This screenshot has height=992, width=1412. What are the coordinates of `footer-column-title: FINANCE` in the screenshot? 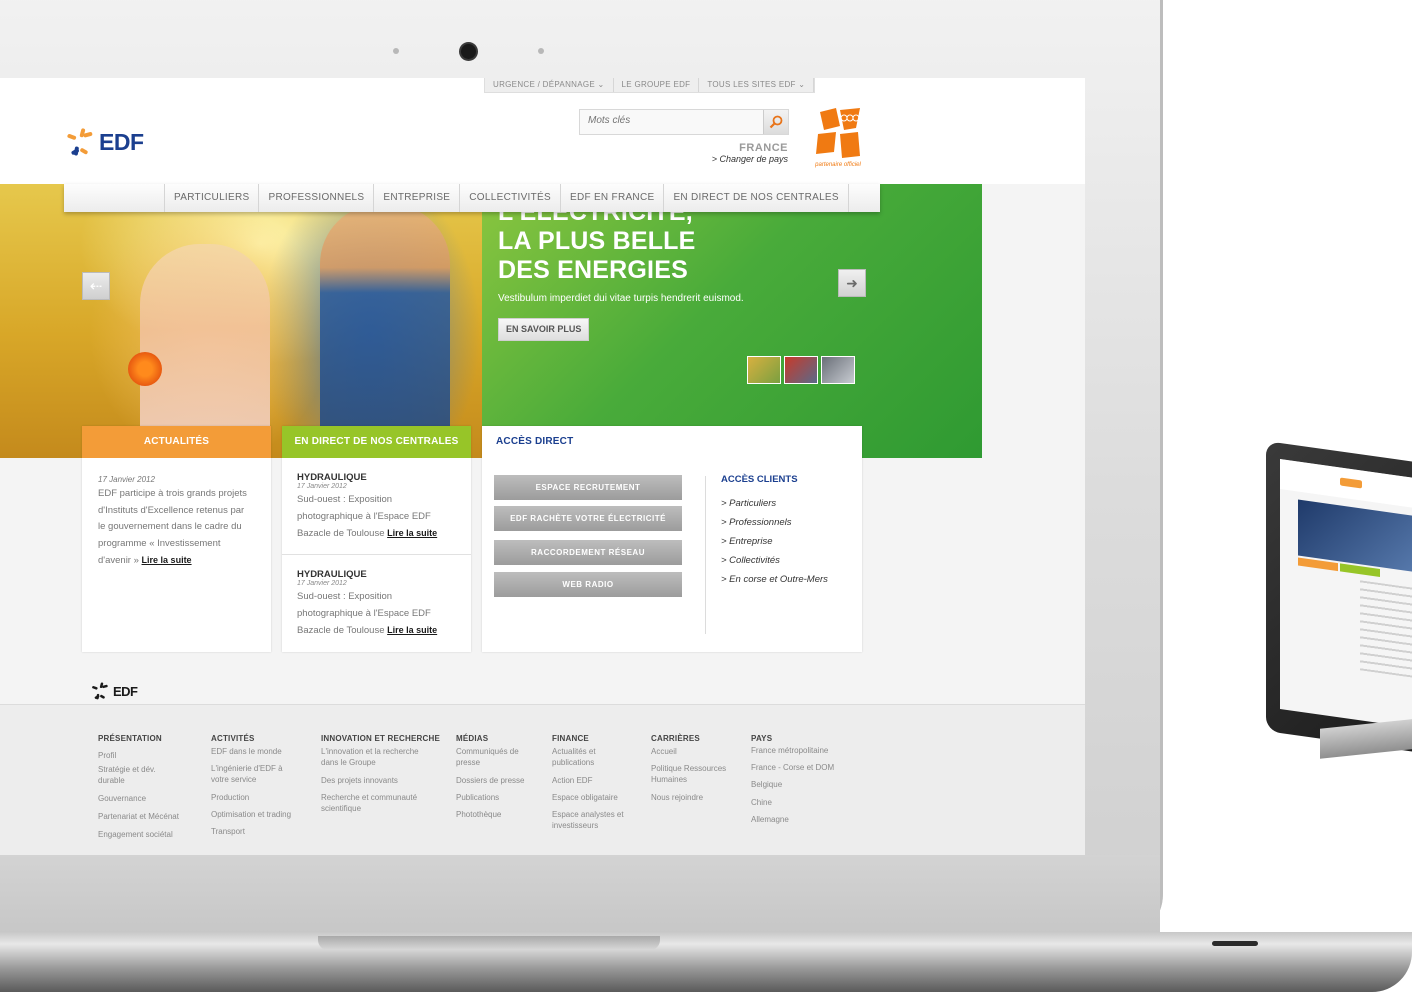 It's located at (570, 738).